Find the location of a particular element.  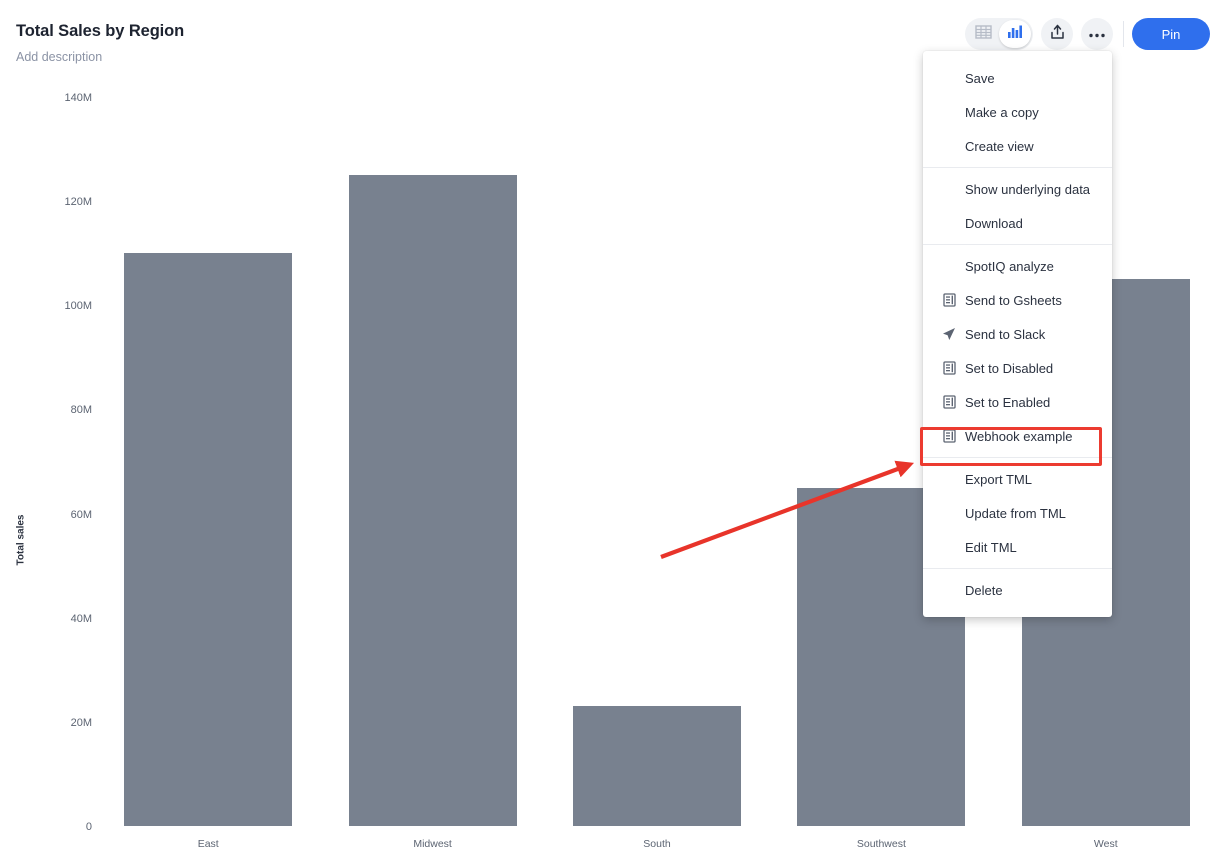

send-icon is located at coordinates (949, 334).